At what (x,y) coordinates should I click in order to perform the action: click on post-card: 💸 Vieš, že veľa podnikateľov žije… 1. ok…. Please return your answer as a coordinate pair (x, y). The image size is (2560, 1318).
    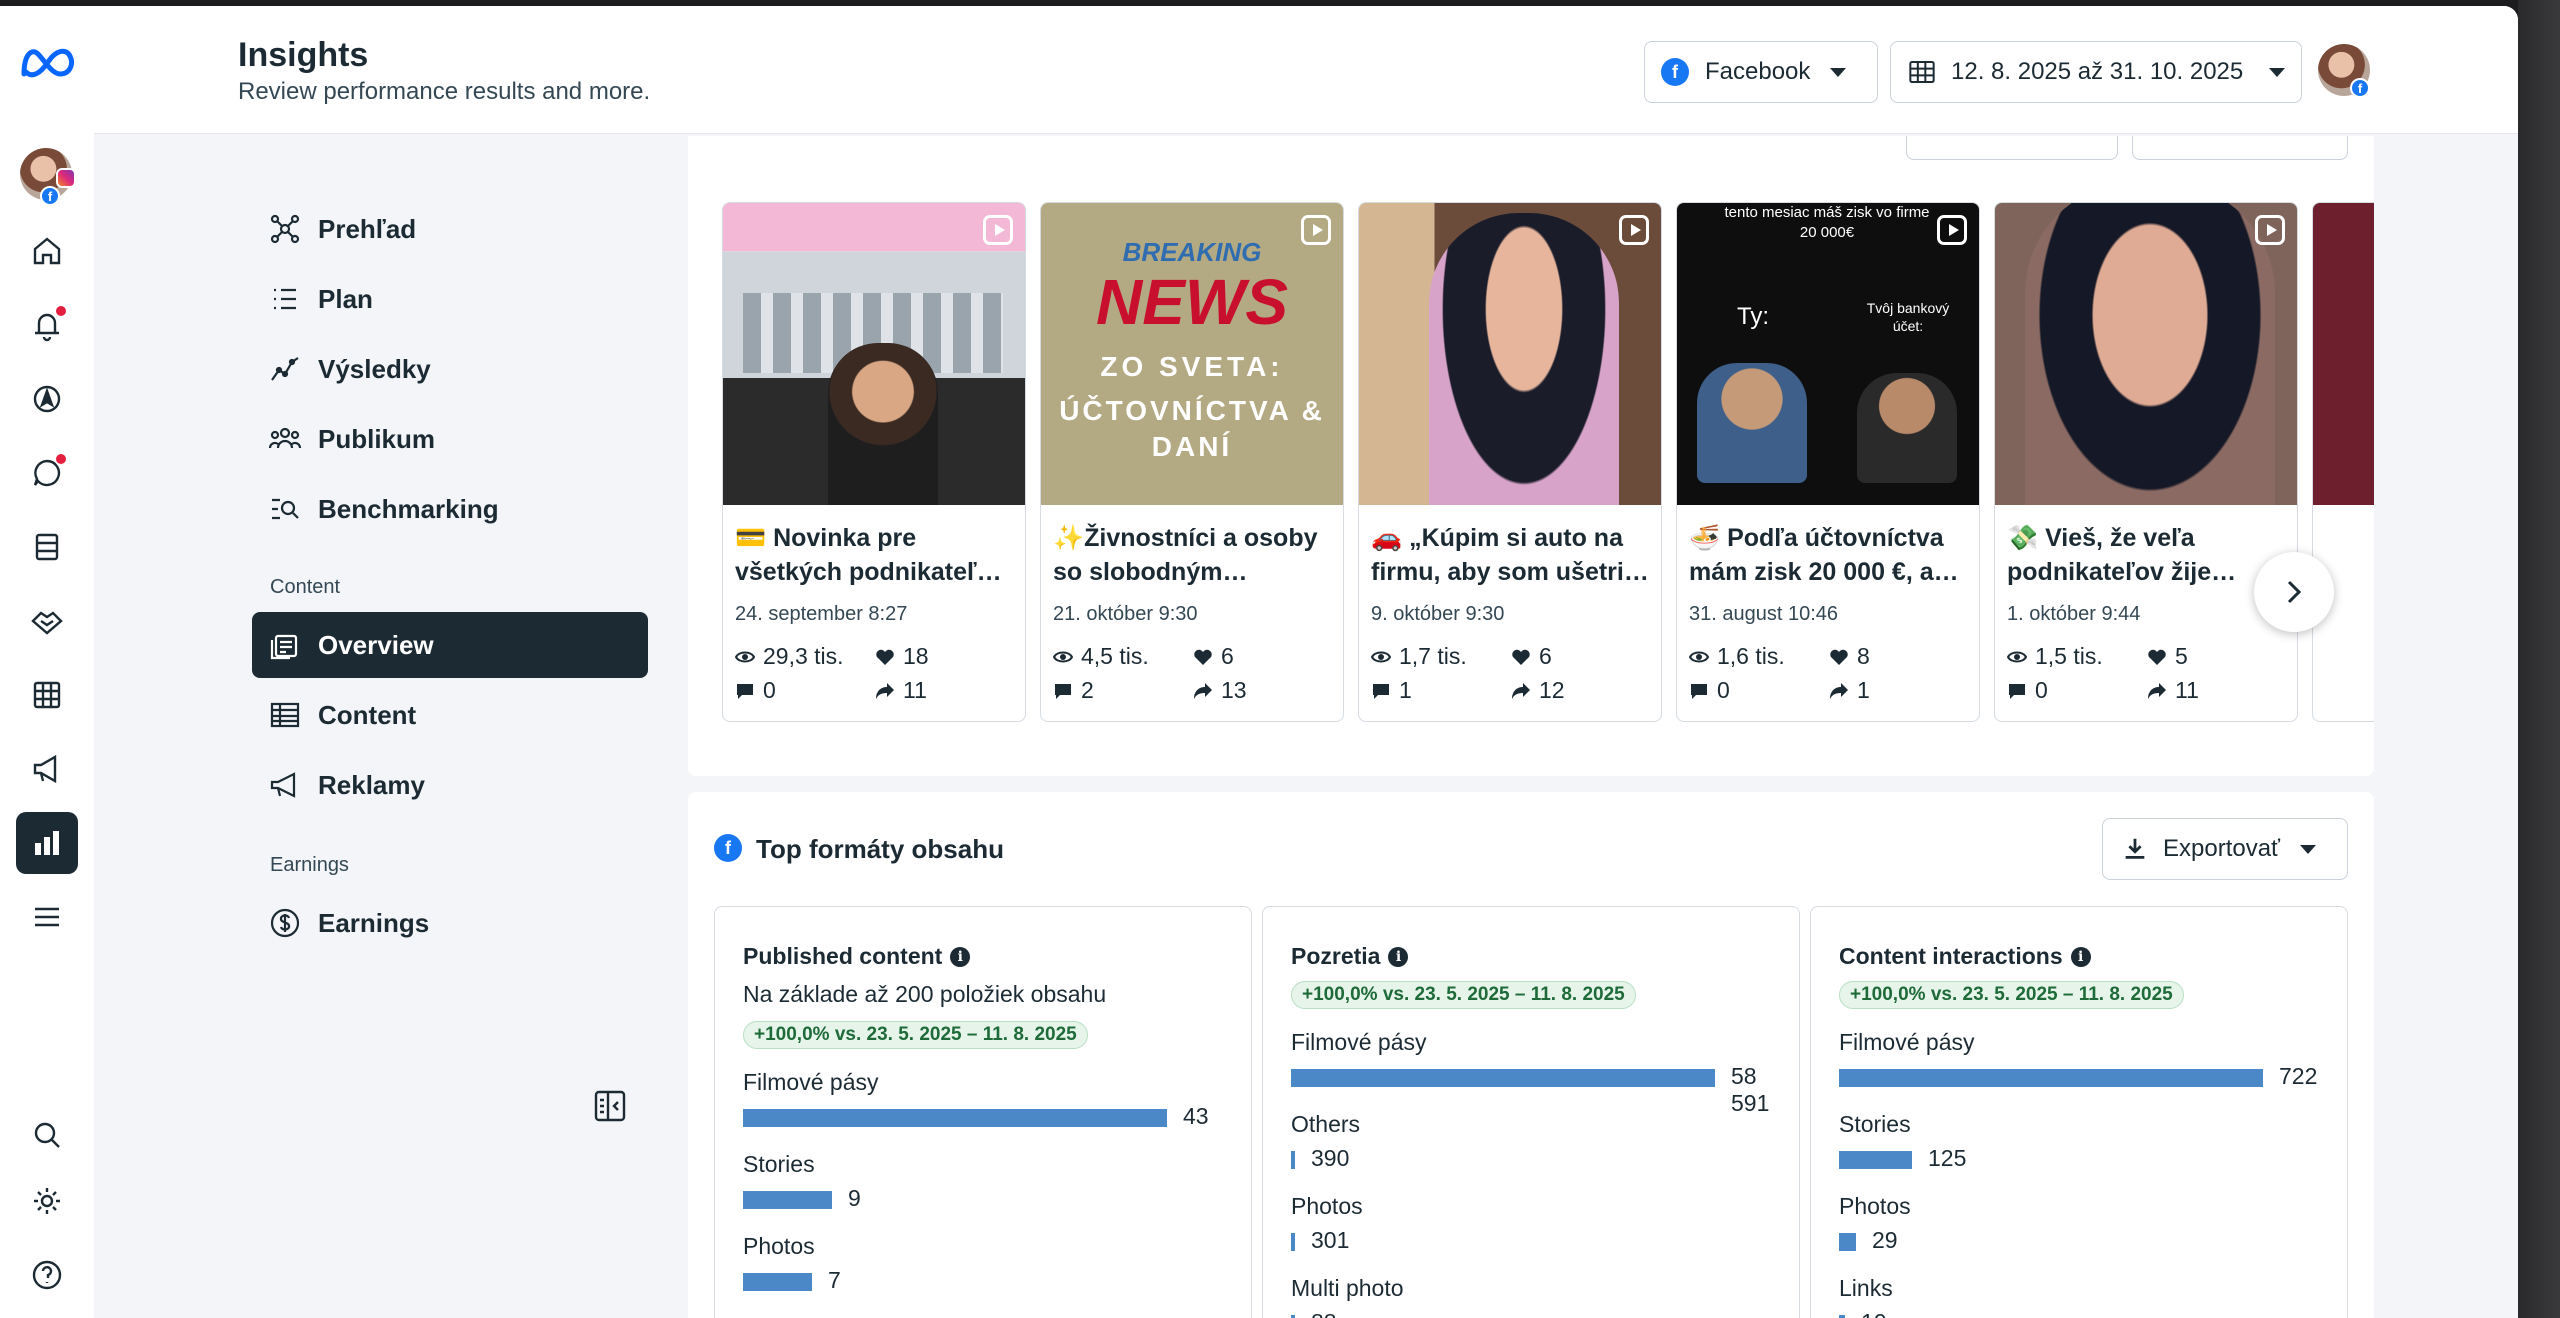
    Looking at the image, I should click on (2146, 462).